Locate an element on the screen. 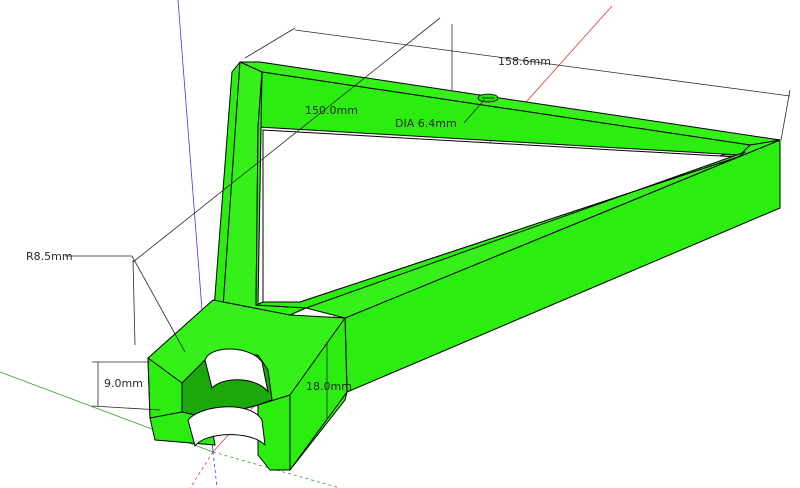 The image size is (800, 488). label-18: 18.0mm is located at coordinates (329, 386).